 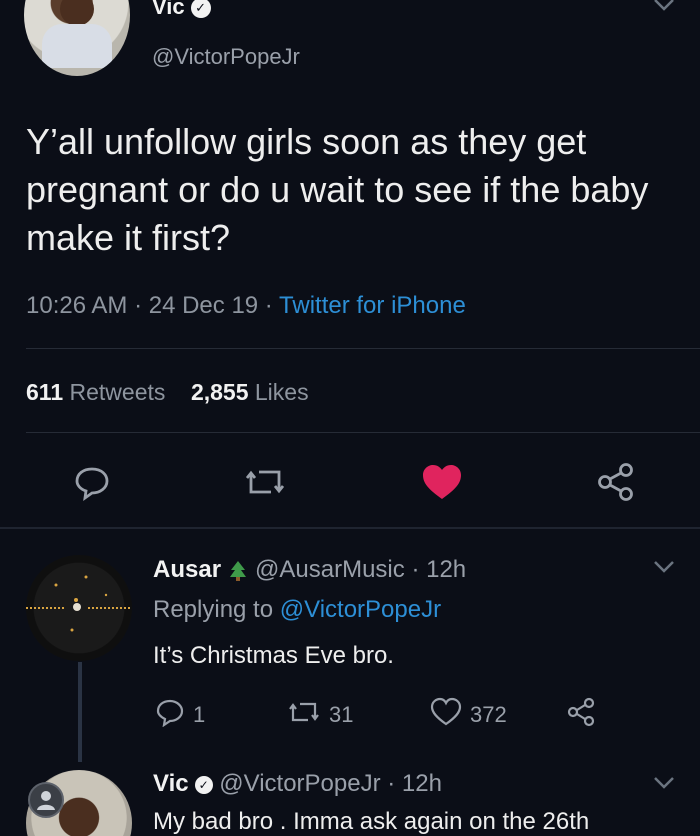 I want to click on like-count: 372, so click(x=488, y=714).